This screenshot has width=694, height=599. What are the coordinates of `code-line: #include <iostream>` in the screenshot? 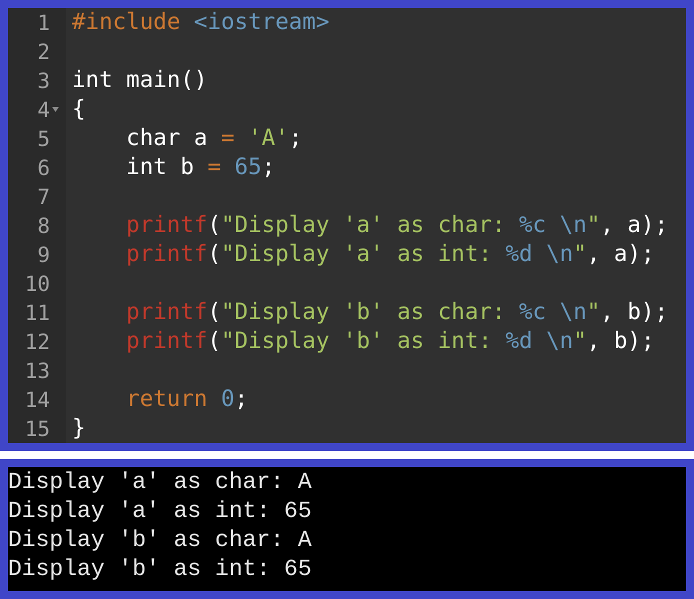 It's located at (201, 22).